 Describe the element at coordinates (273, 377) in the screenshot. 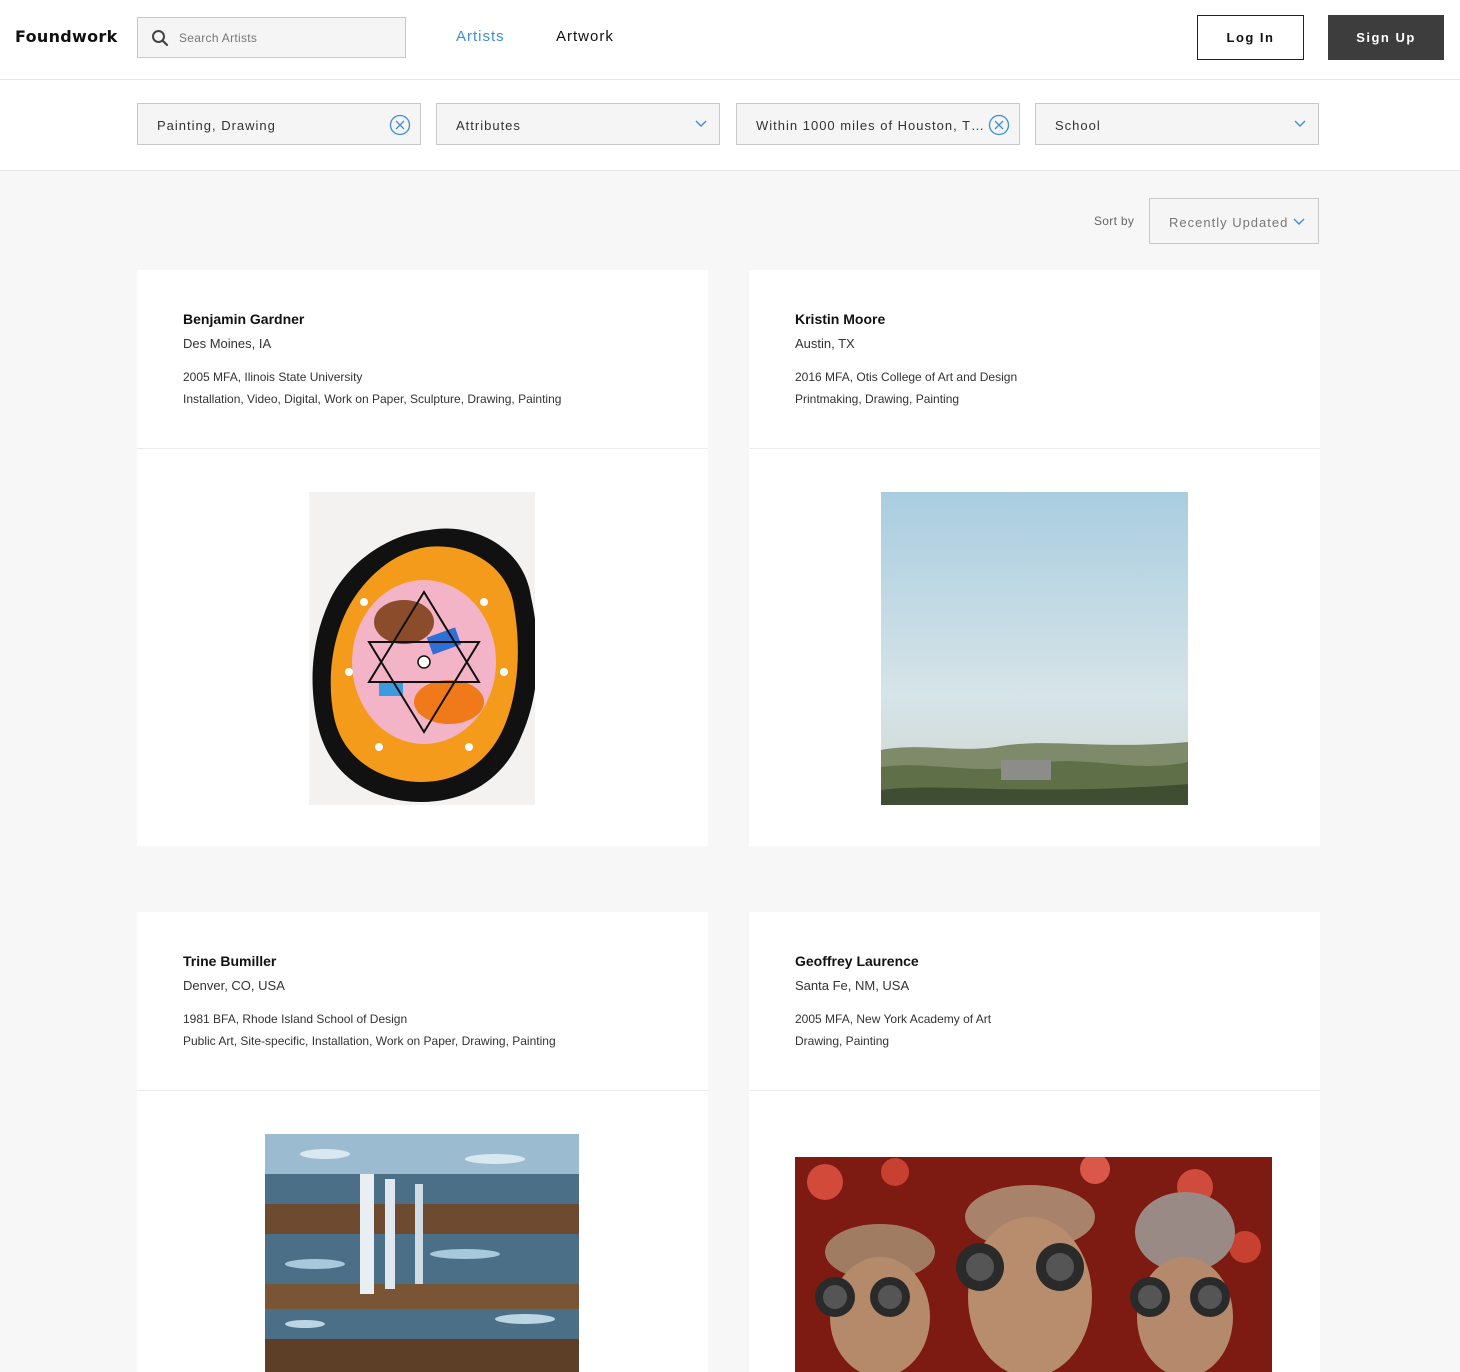

I see `artist-education: 2005 MFA, Ilinois State University` at that location.